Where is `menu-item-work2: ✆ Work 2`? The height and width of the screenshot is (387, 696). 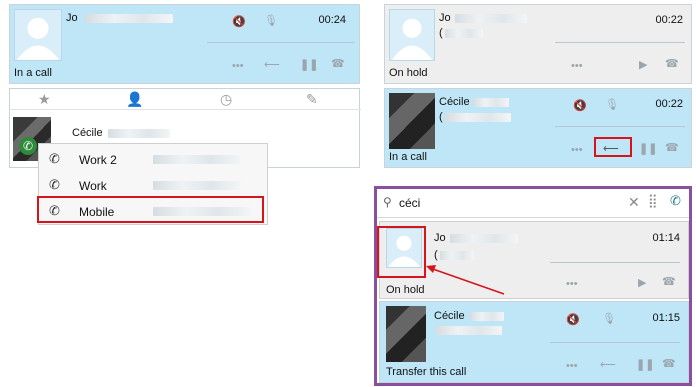 menu-item-work2: ✆ Work 2 is located at coordinates (153, 159).